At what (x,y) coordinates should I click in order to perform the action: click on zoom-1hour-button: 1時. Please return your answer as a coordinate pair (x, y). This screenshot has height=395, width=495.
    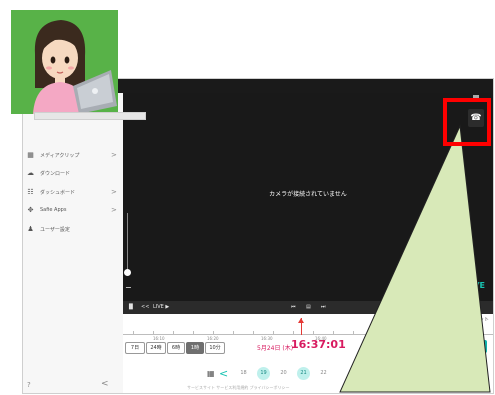
    Looking at the image, I should click on (195, 348).